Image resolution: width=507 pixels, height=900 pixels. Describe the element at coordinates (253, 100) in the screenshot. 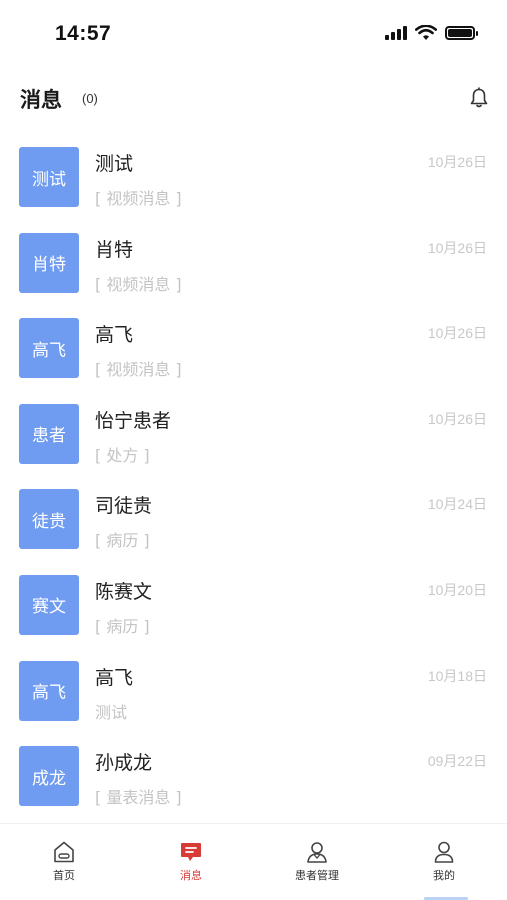

I see `header: 消息 (0)` at that location.